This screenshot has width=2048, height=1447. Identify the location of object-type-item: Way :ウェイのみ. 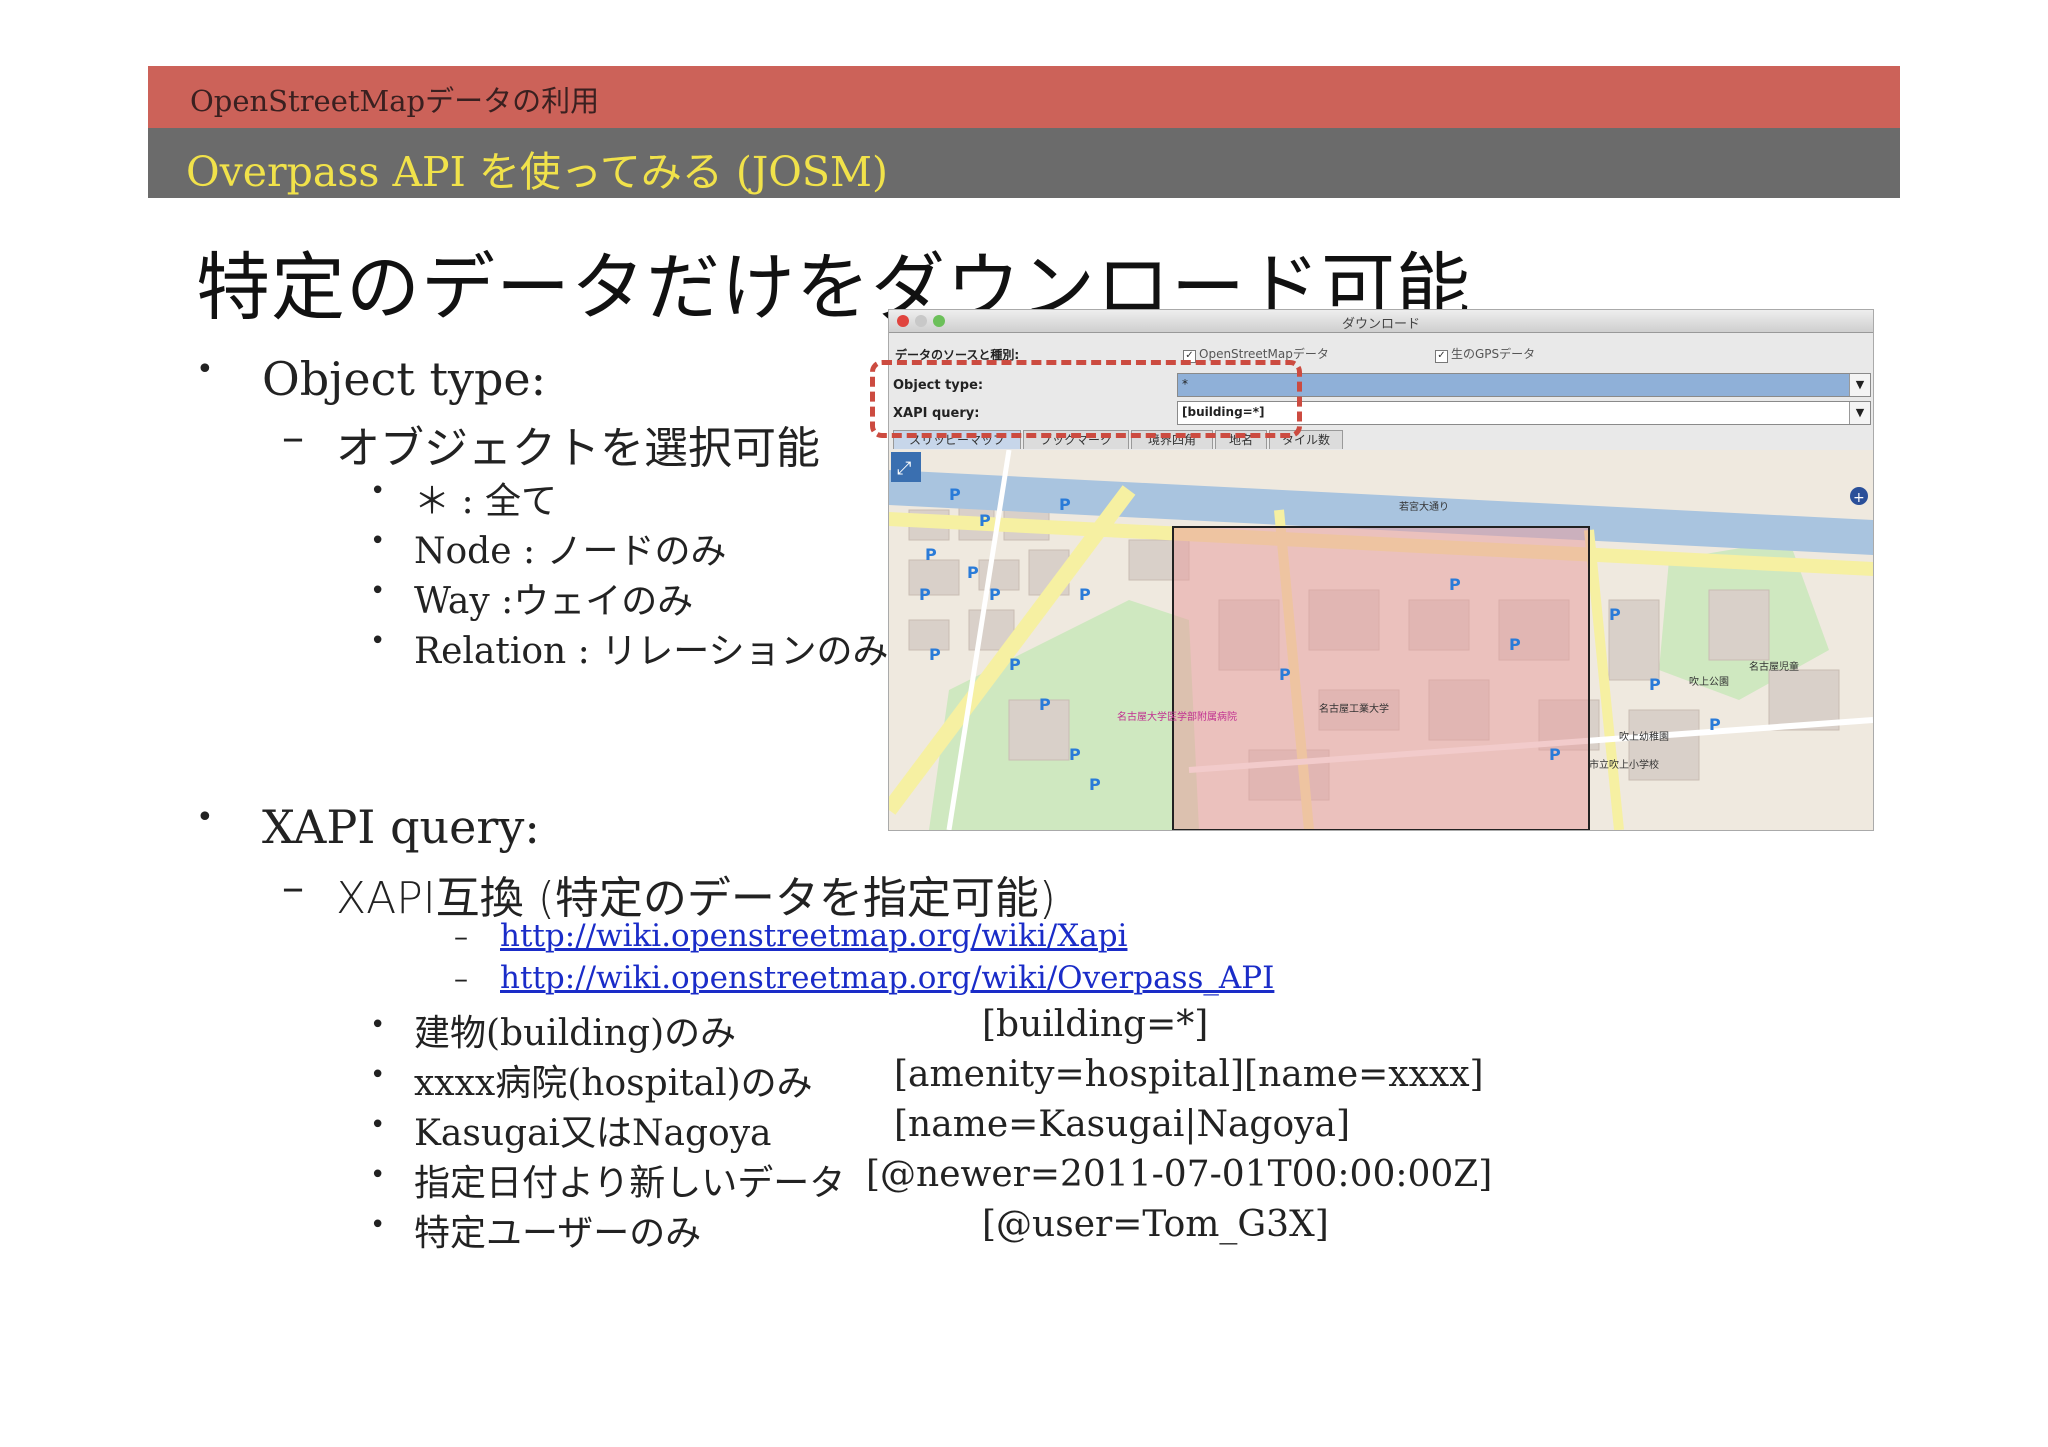
(554, 601).